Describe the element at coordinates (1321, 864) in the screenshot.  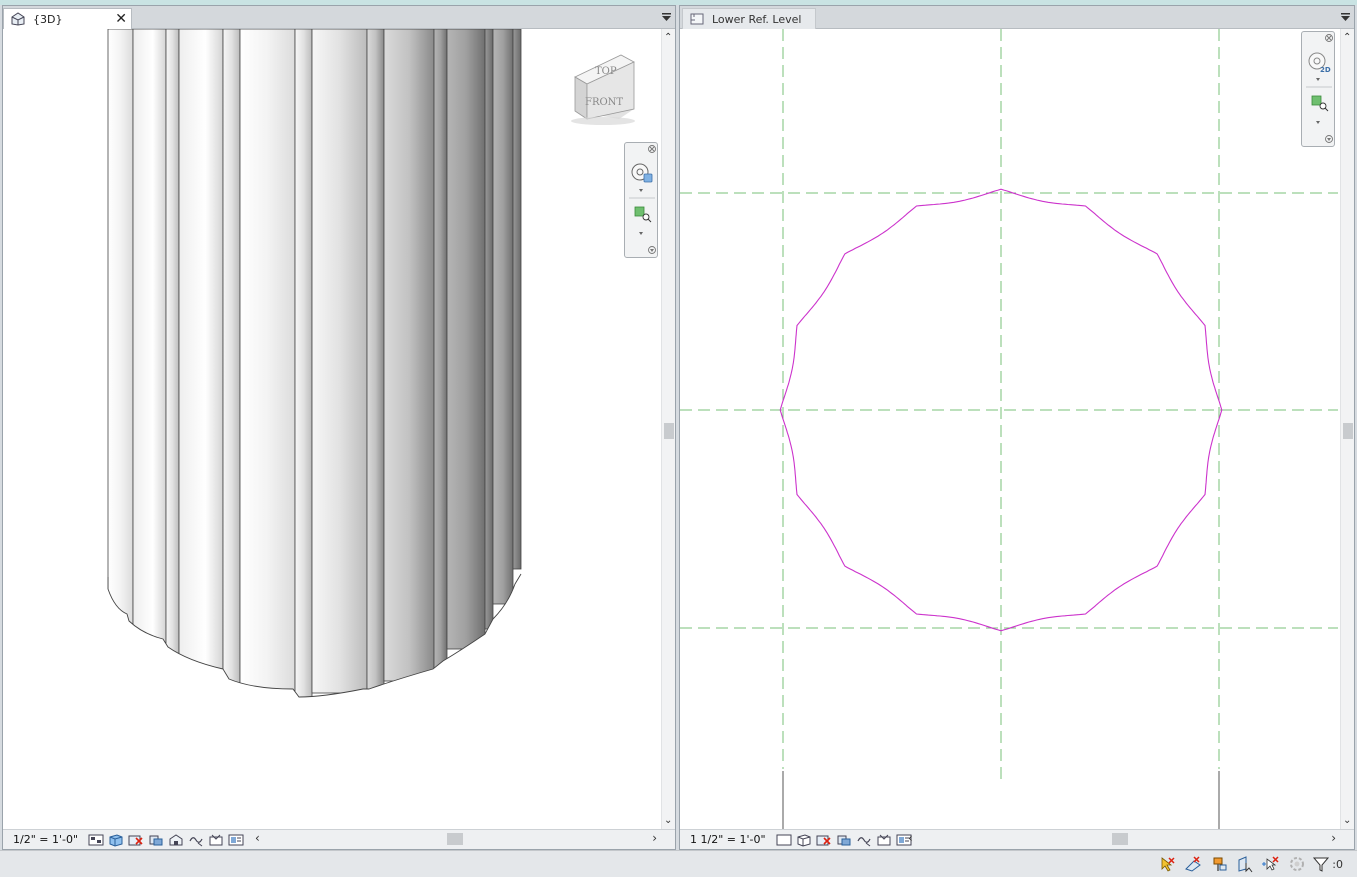
I see `filter-icon` at that location.